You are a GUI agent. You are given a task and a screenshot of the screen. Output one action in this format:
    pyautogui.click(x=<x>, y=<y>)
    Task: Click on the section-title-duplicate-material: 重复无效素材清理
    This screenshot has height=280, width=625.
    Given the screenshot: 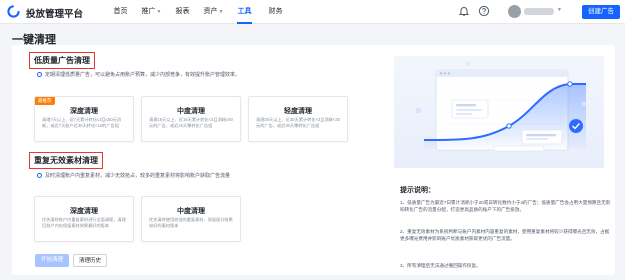 What is the action you would take?
    pyautogui.click(x=66, y=160)
    